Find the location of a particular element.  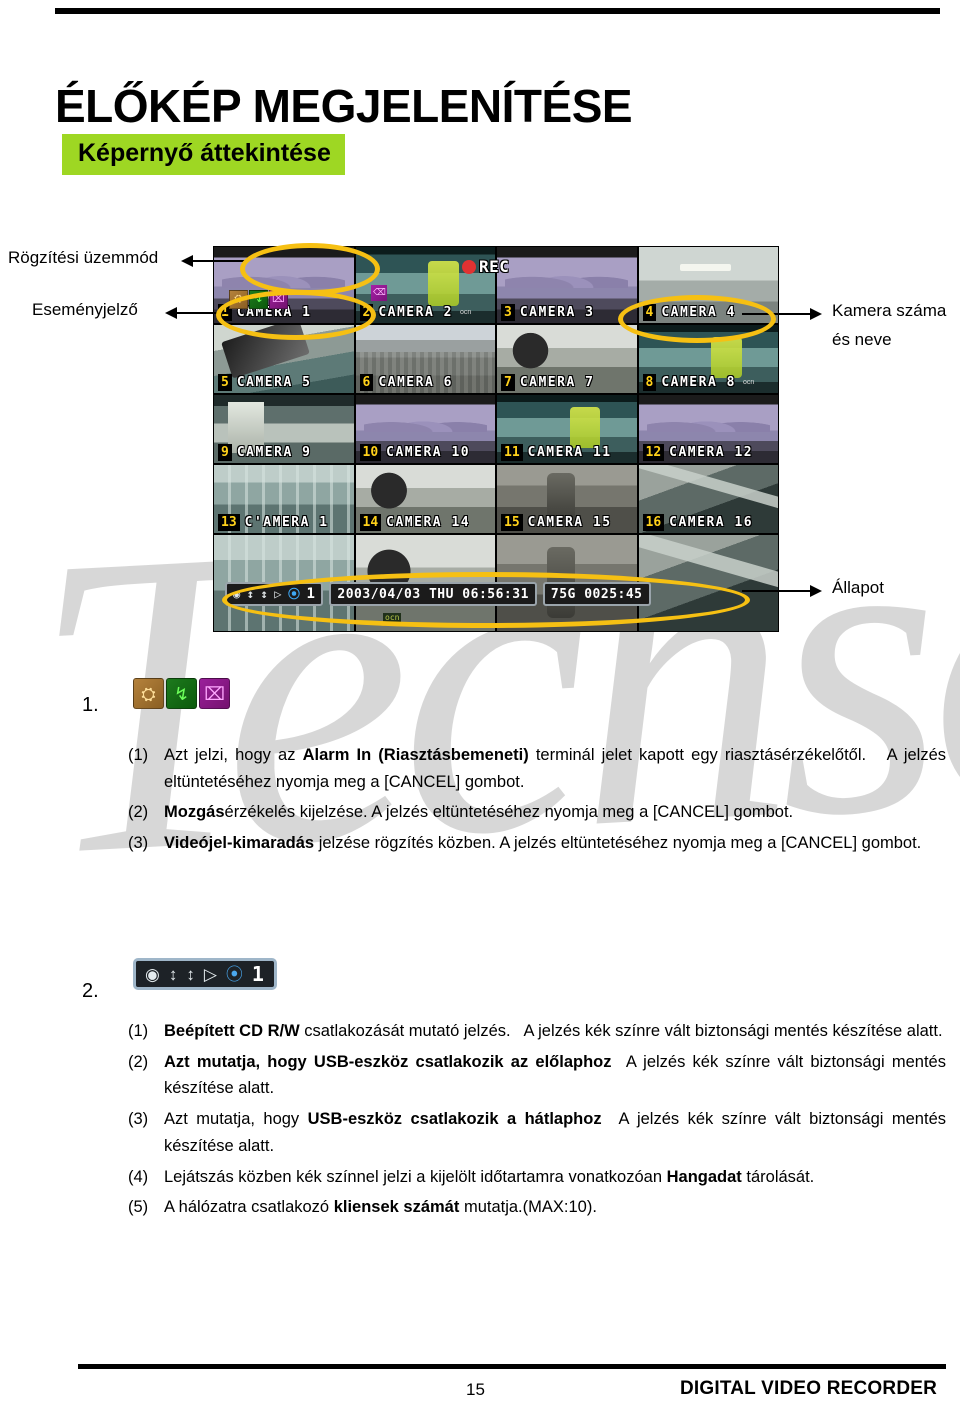

camera-number: 12 is located at coordinates (653, 452).